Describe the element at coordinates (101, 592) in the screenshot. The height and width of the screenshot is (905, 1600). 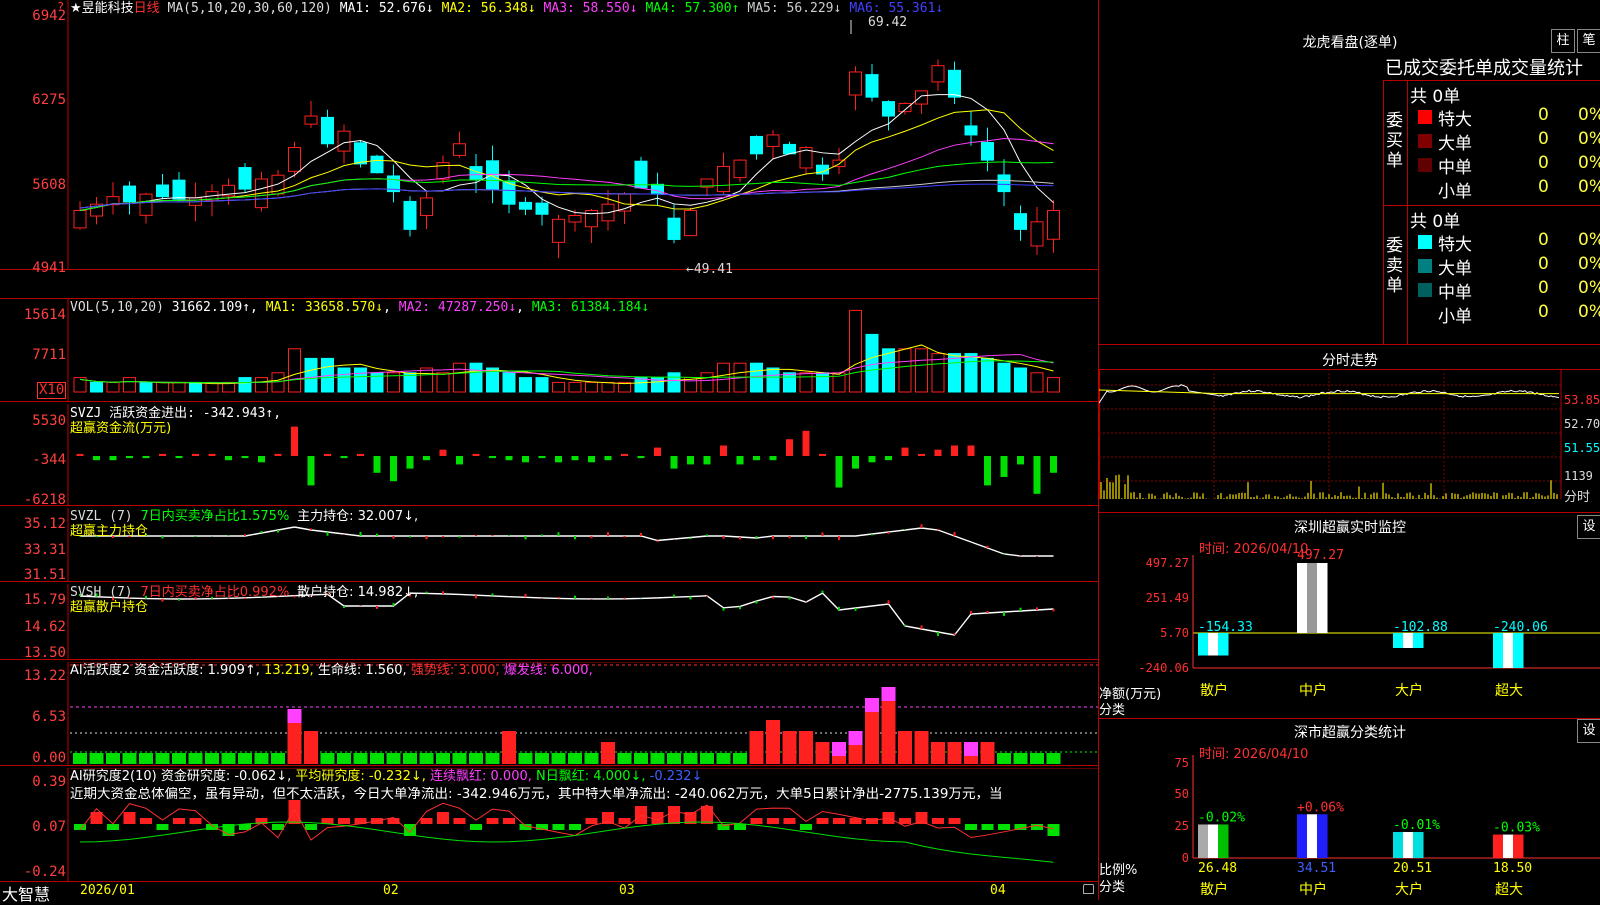
I see `svsh-title: SVSH (7)` at that location.